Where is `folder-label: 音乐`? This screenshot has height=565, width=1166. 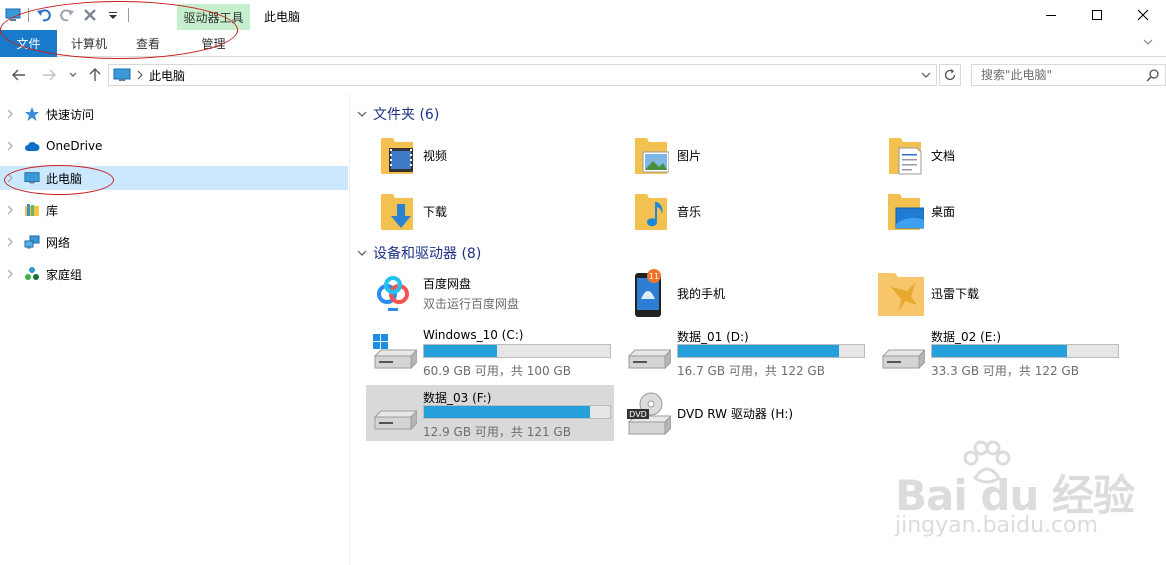 folder-label: 音乐 is located at coordinates (689, 211).